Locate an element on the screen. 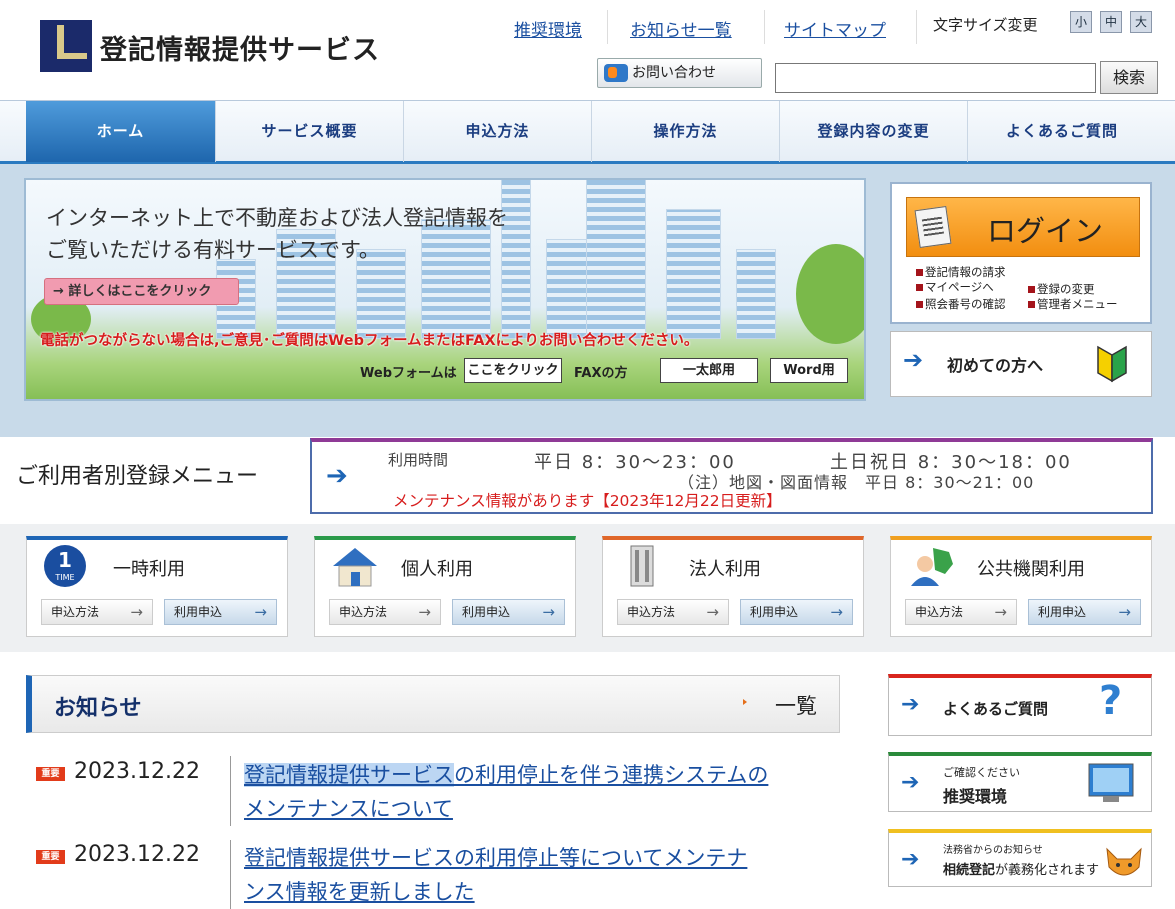 Image resolution: width=1175 pixels, height=909 pixels. nav-item-application: 申込方法 is located at coordinates (498, 131).